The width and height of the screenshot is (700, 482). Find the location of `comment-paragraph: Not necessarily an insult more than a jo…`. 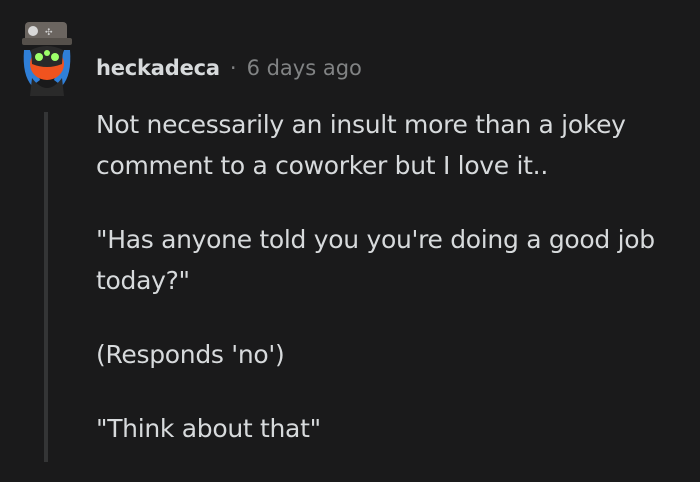

comment-paragraph: Not necessarily an insult more than a jo… is located at coordinates (361, 145).